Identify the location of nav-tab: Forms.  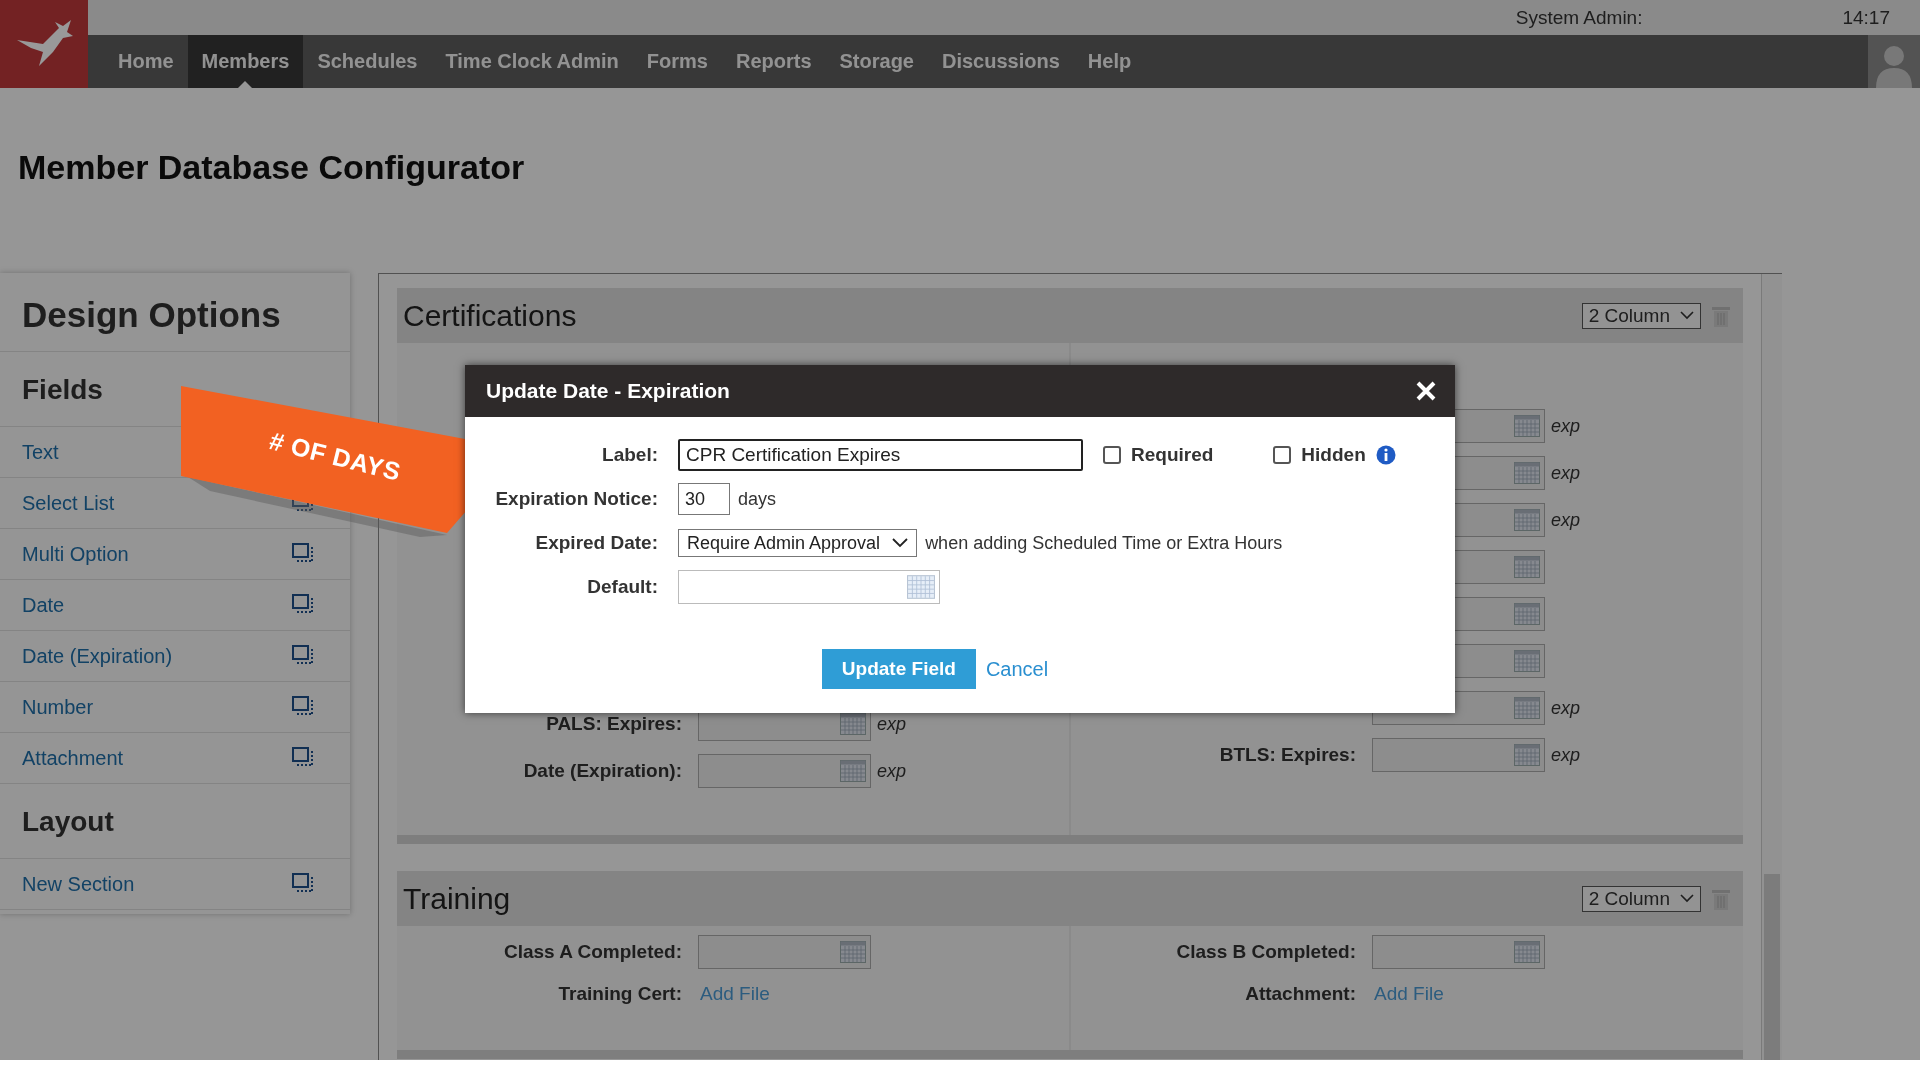
(677, 61).